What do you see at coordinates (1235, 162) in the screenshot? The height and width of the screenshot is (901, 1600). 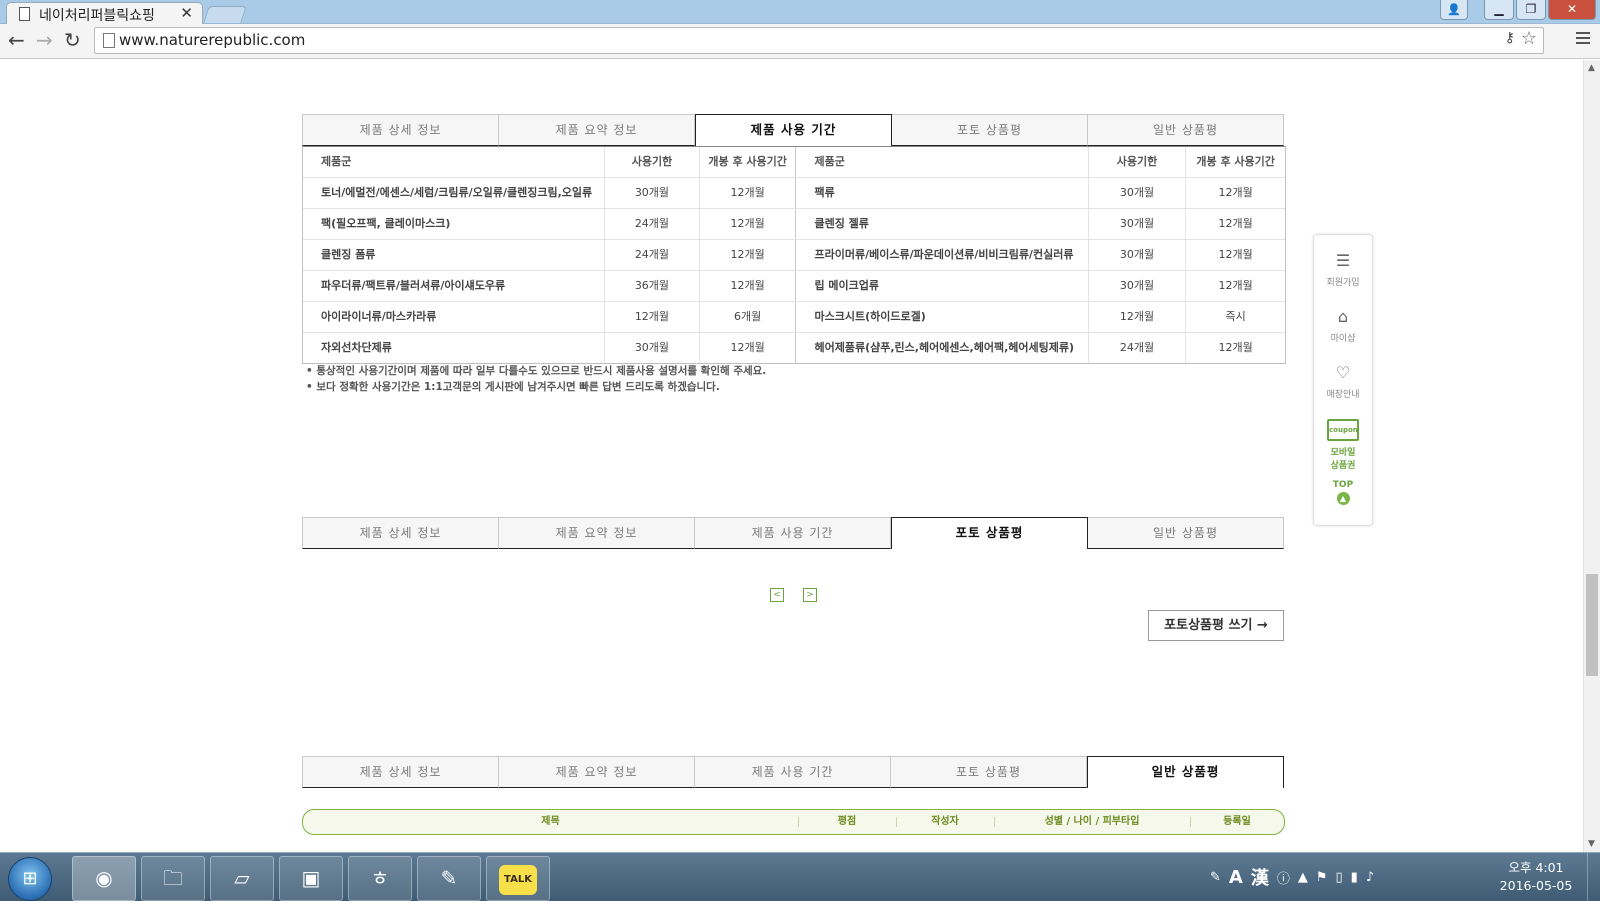 I see `header-after-open: 개봉 후 사용기간` at bounding box center [1235, 162].